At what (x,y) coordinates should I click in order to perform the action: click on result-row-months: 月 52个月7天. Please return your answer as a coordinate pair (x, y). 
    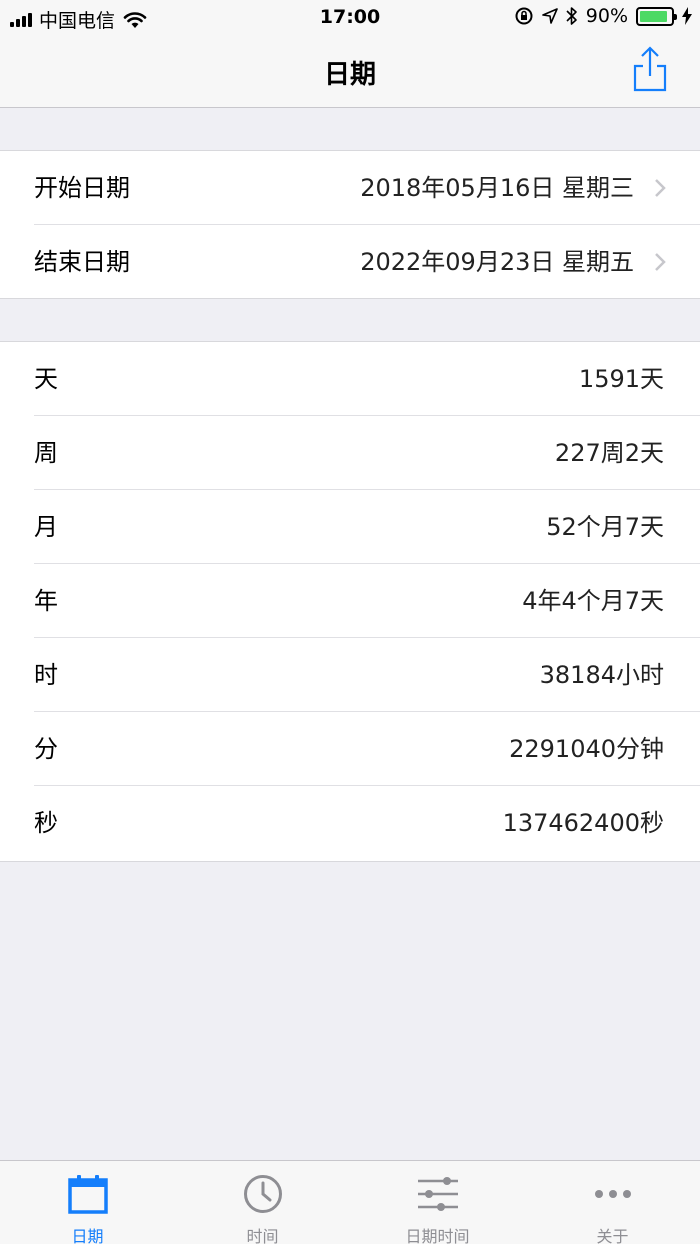
    Looking at the image, I should click on (350, 527).